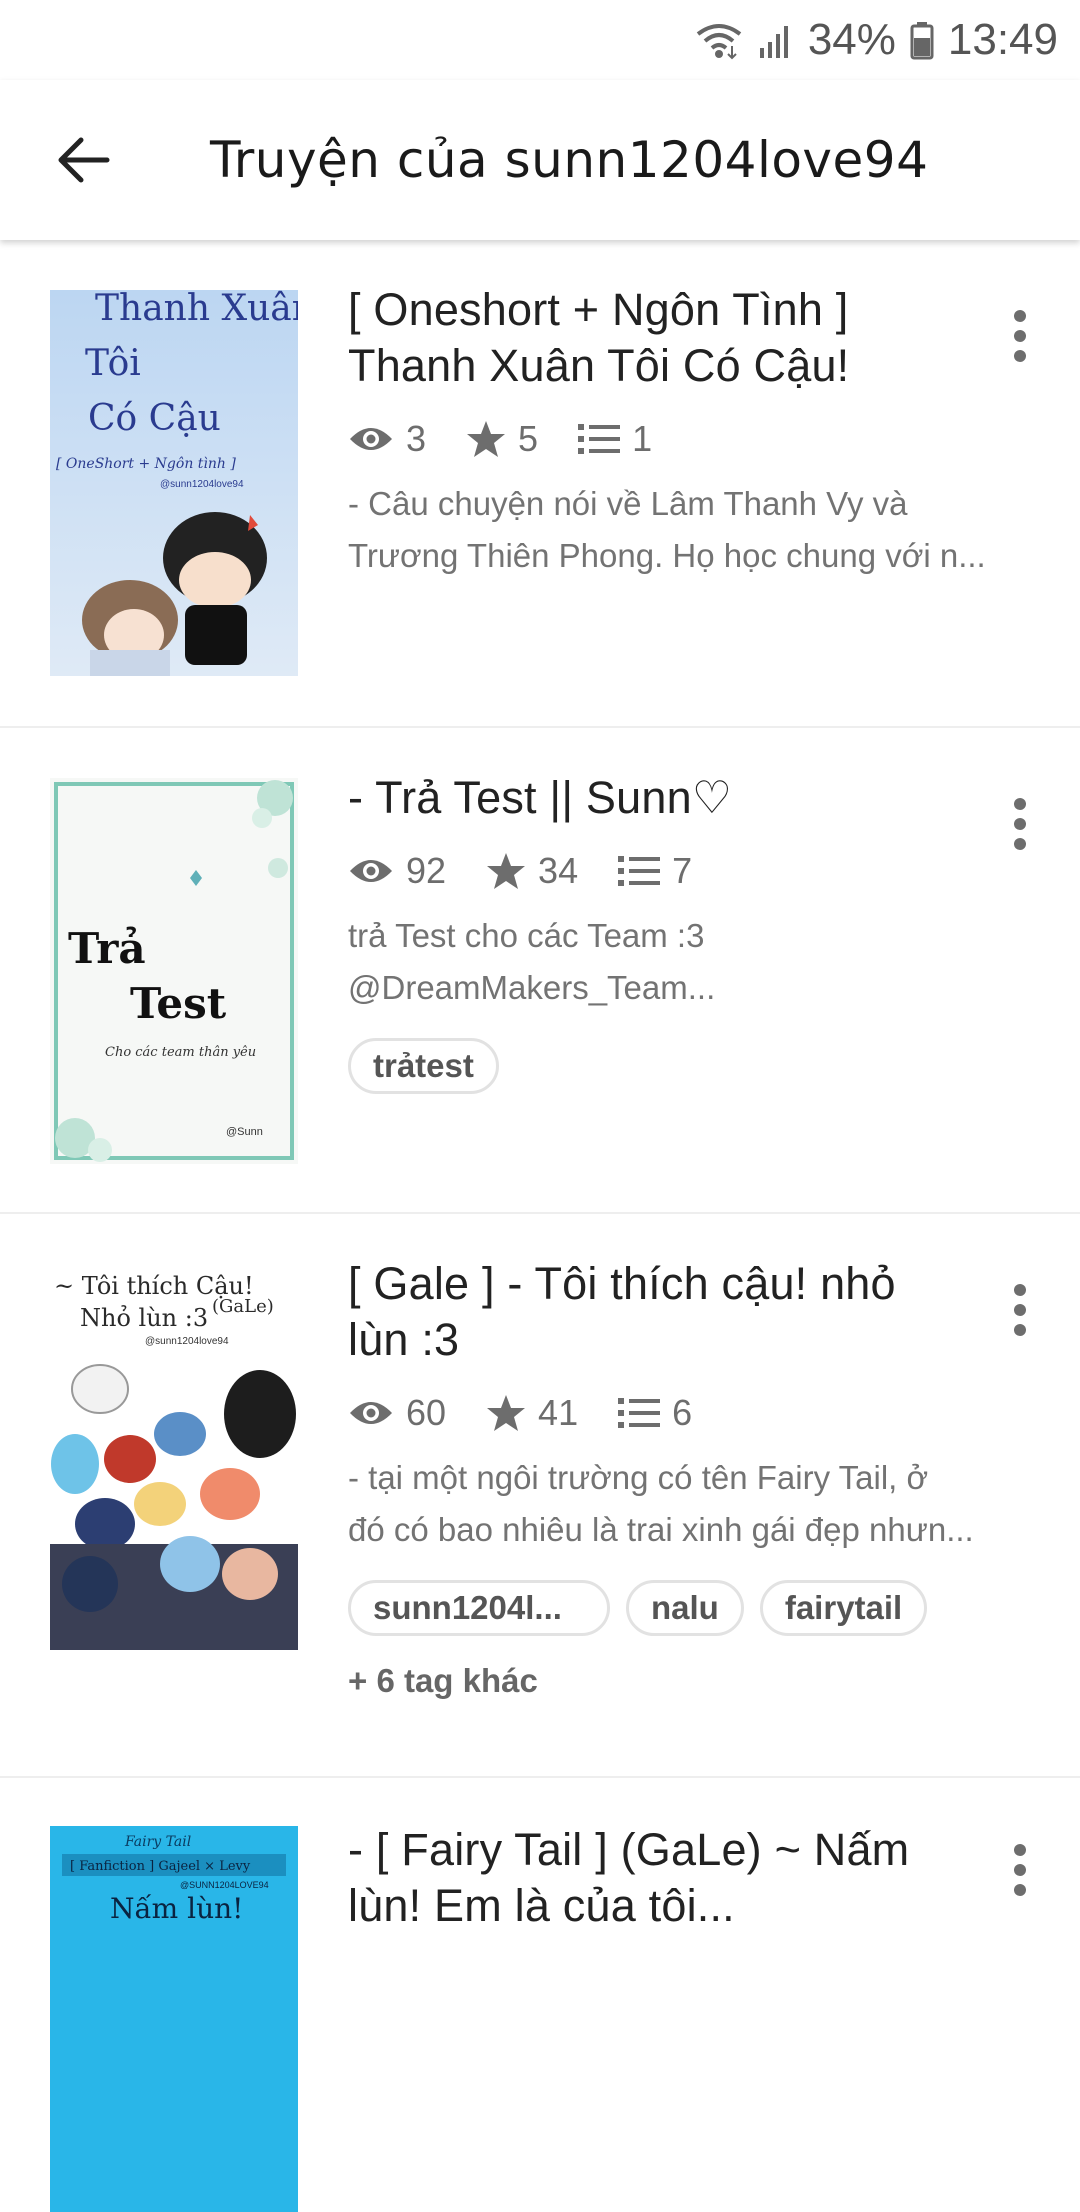 Image resolution: width=1080 pixels, height=2212 pixels. What do you see at coordinates (558, 1412) in the screenshot?
I see `votes-count: 41` at bounding box center [558, 1412].